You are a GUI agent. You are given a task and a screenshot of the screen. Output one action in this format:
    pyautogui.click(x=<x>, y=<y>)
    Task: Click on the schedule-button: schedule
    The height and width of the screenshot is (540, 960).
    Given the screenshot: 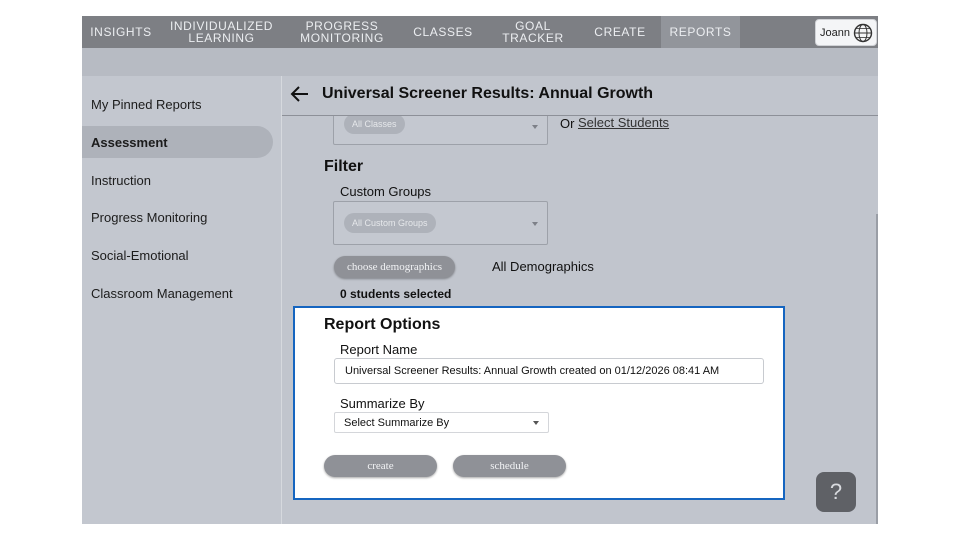 What is the action you would take?
    pyautogui.click(x=509, y=466)
    